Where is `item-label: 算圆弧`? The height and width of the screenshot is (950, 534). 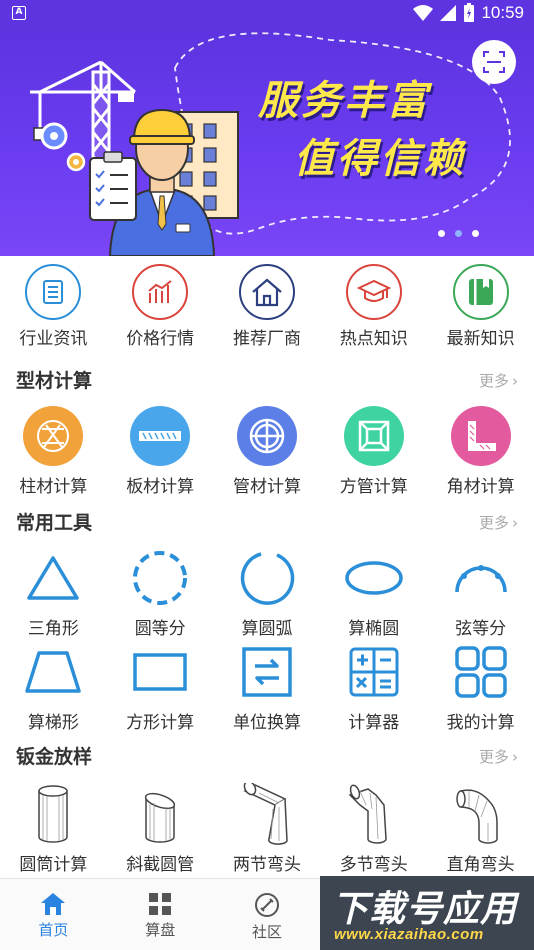
item-label: 算圆弧 is located at coordinates (267, 629).